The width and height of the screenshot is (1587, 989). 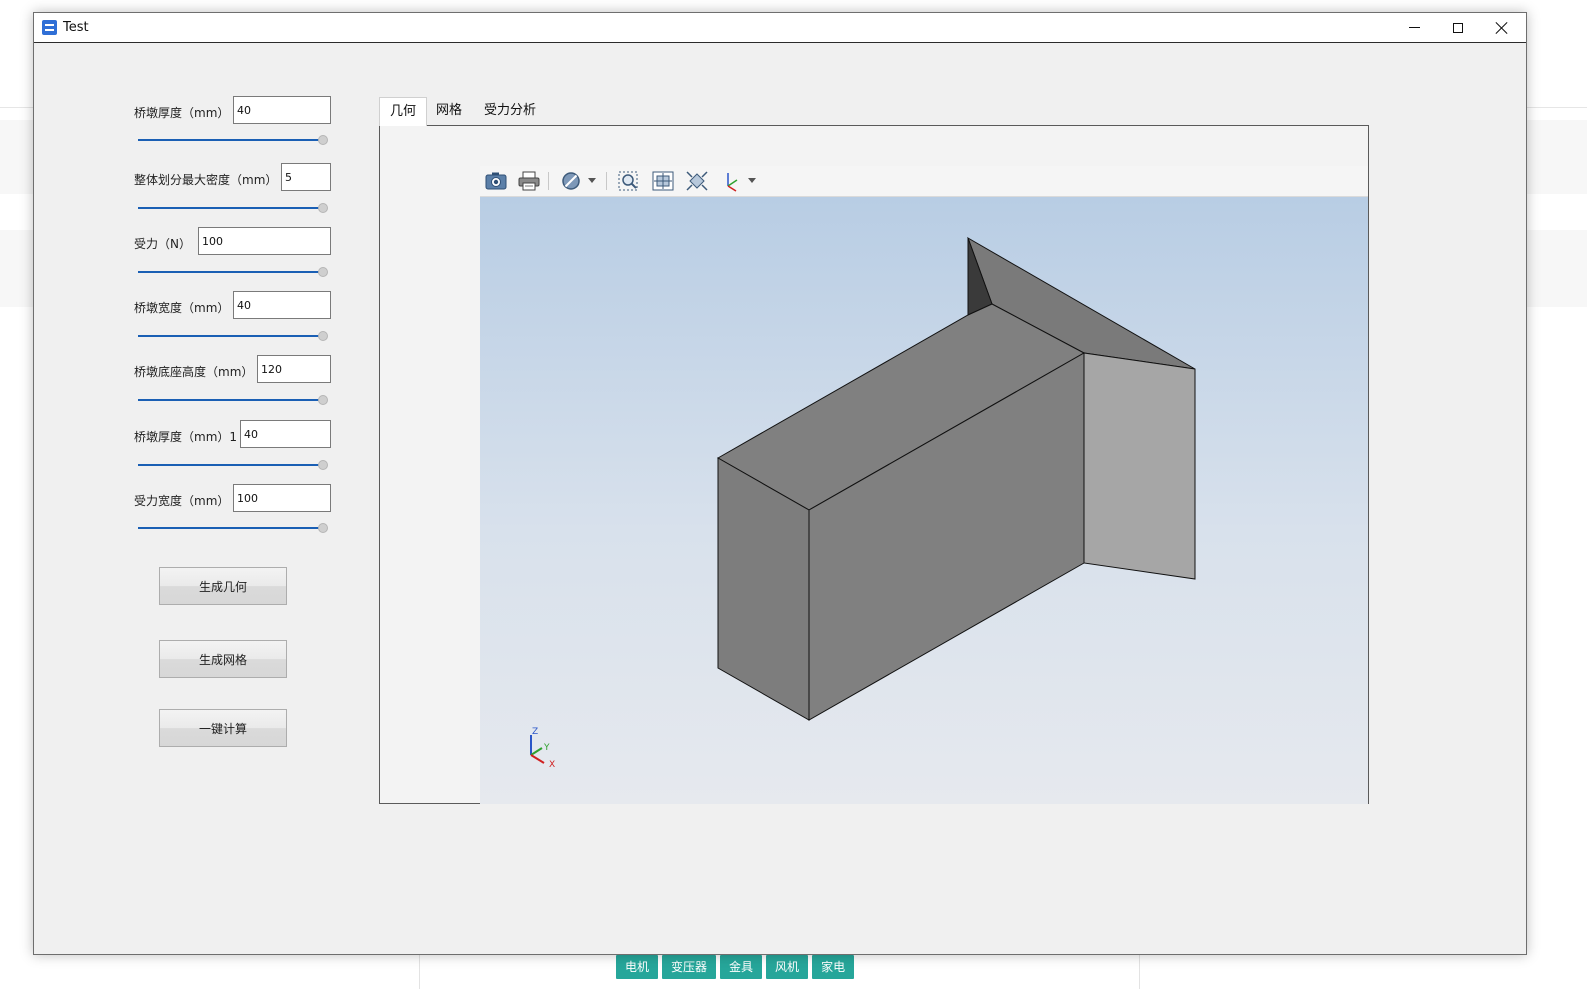 What do you see at coordinates (833, 967) in the screenshot?
I see `bottom-tag: 家电` at bounding box center [833, 967].